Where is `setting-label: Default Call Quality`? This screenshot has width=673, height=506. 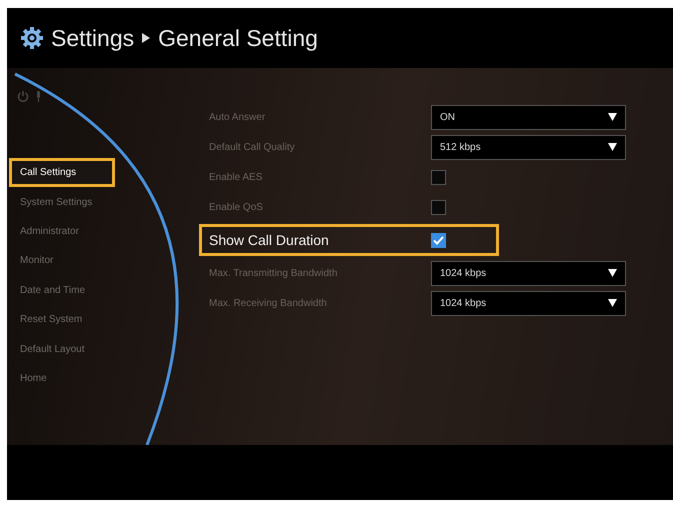 setting-label: Default Call Quality is located at coordinates (252, 147).